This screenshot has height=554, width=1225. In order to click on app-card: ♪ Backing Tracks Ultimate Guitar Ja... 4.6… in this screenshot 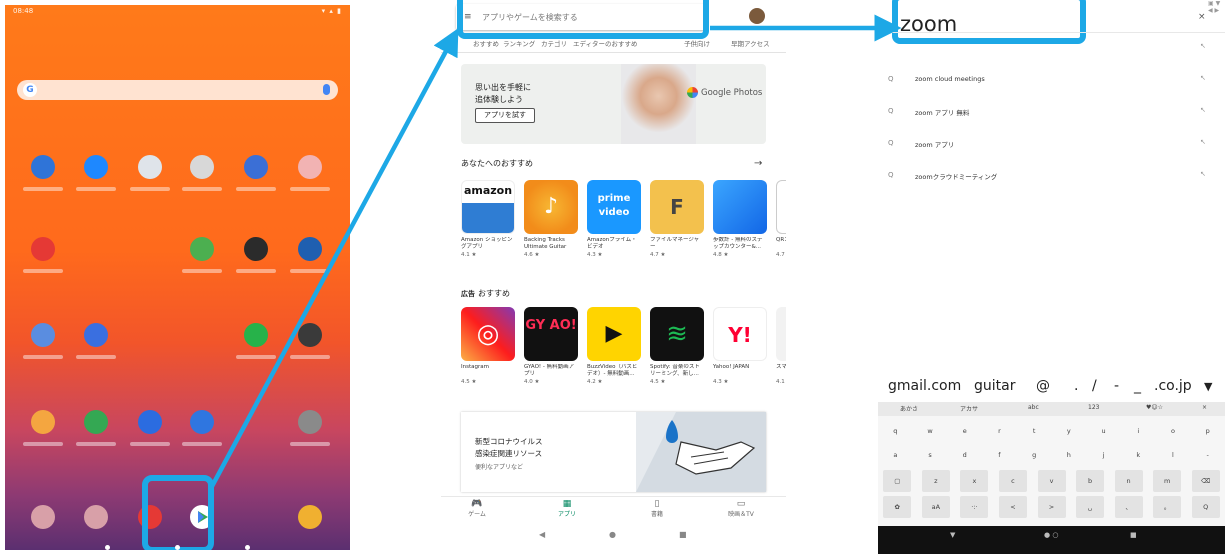, I will do `click(551, 219)`.